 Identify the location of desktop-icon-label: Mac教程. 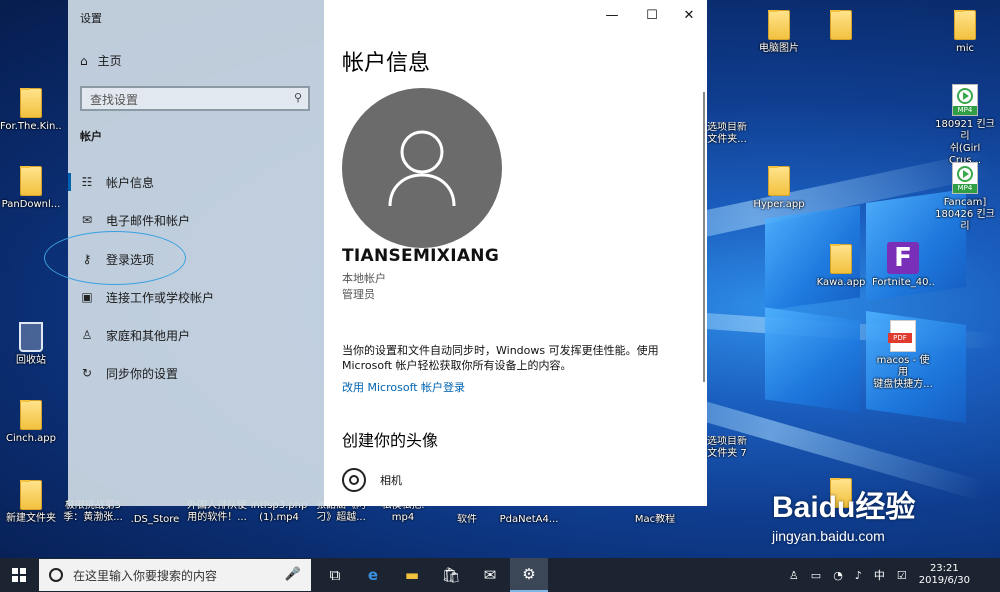
(655, 519).